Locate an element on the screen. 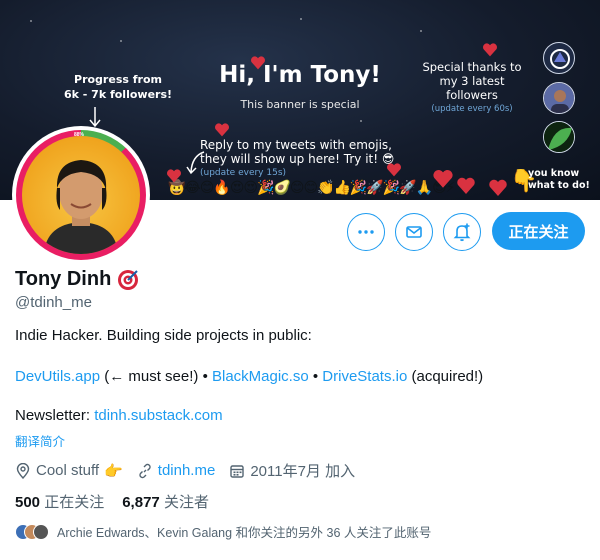  location-item: Cool stuff 👉 is located at coordinates (69, 471).